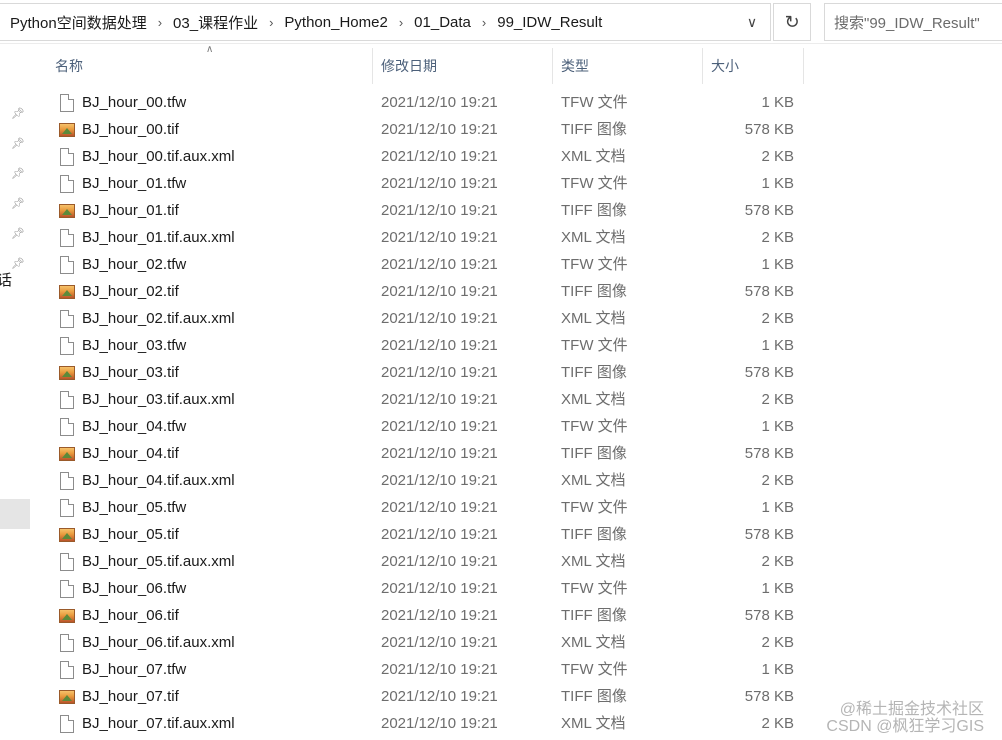  I want to click on file-row: BJ_hour_05.tfw 2021/12/10 19:21 TFW 文件 1 KB, so click(428, 507).